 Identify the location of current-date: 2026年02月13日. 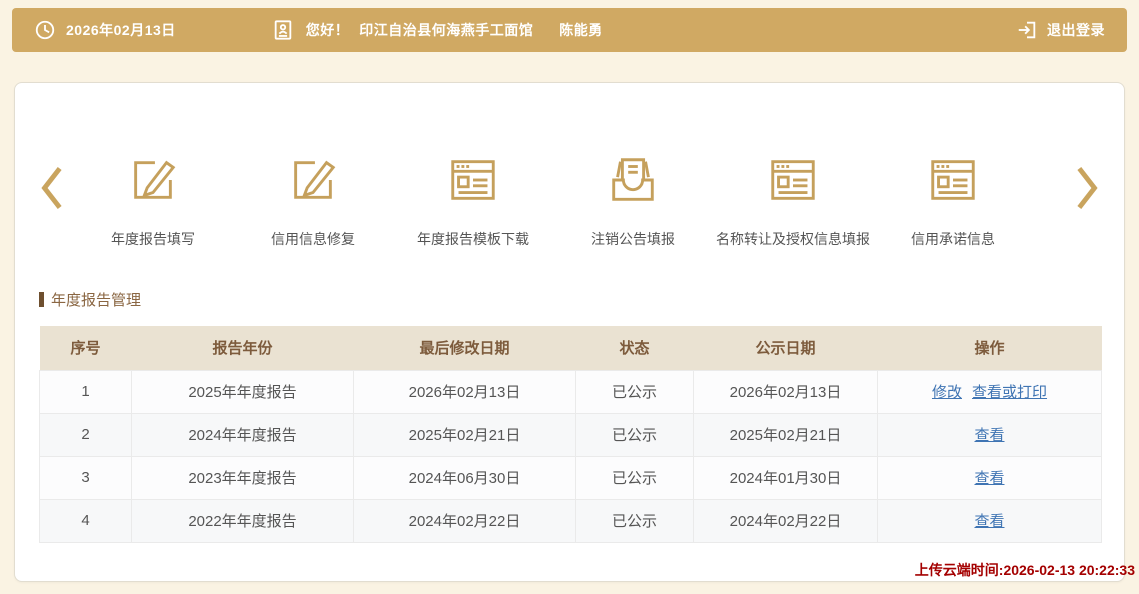
(121, 30).